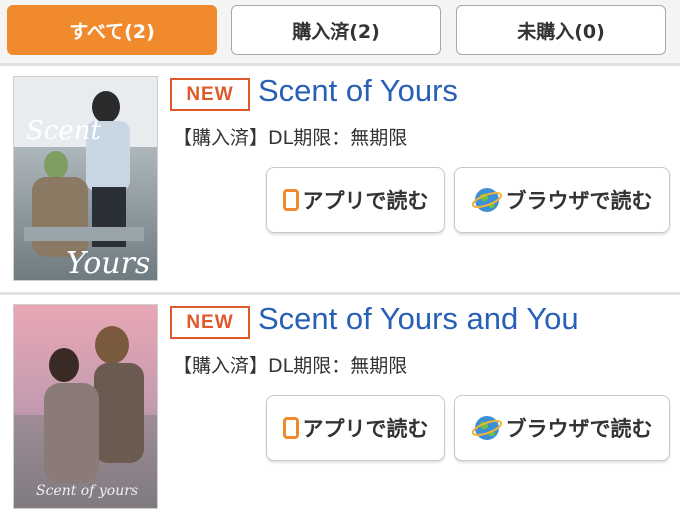 Image resolution: width=680 pixels, height=509 pixels. Describe the element at coordinates (561, 30) in the screenshot. I see `tab-not-purchased: 未購入(0)` at that location.